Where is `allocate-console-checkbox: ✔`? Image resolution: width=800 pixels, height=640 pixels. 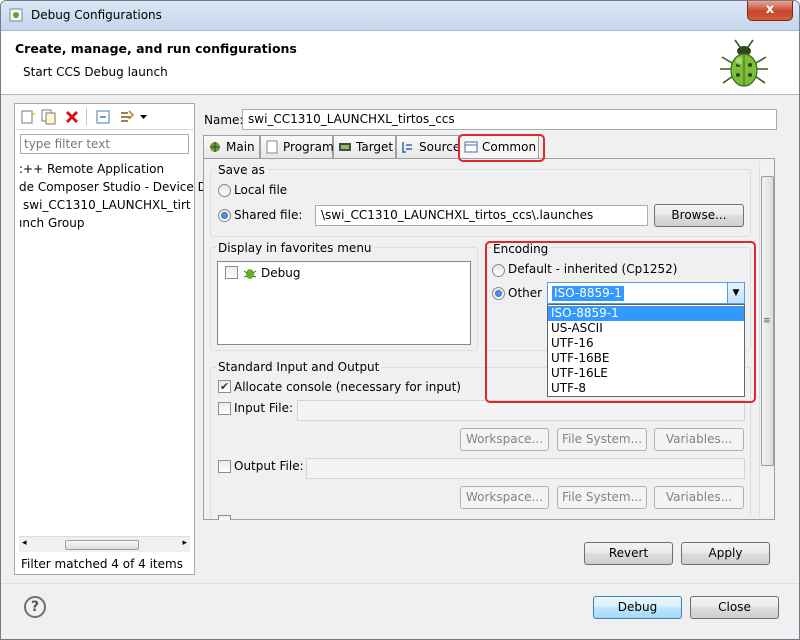
allocate-console-checkbox: ✔ is located at coordinates (224, 386).